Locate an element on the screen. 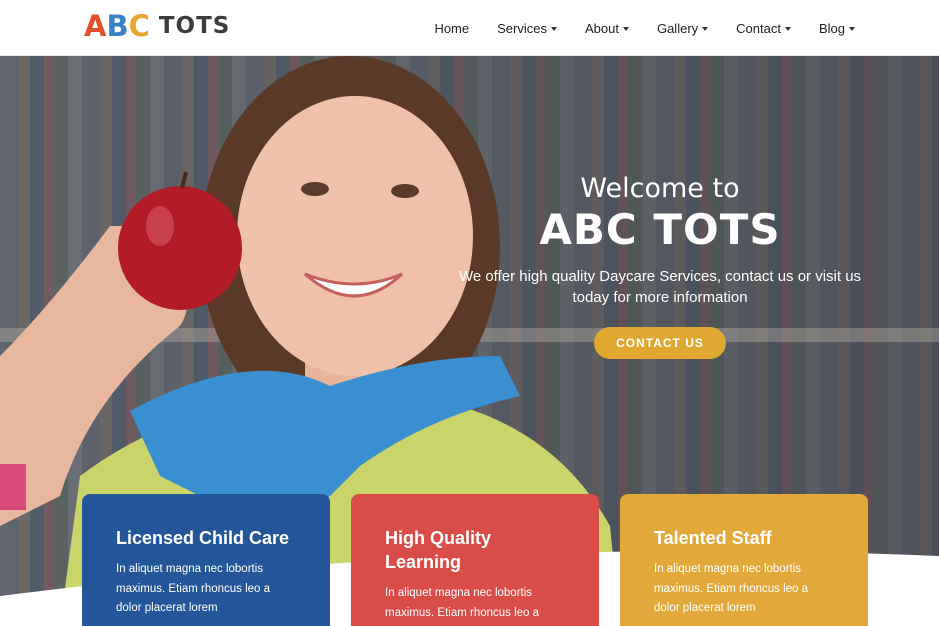 Image resolution: width=939 pixels, height=626 pixels. card-title: Talented Staff is located at coordinates (713, 538).